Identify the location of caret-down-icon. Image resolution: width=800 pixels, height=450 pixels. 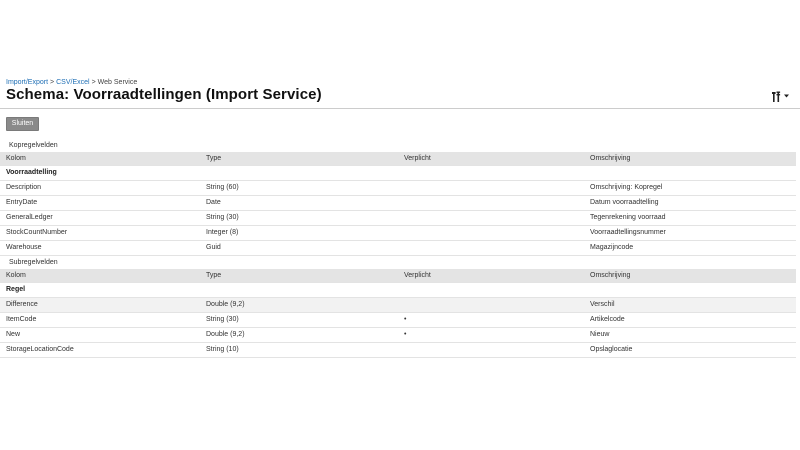
(786, 96).